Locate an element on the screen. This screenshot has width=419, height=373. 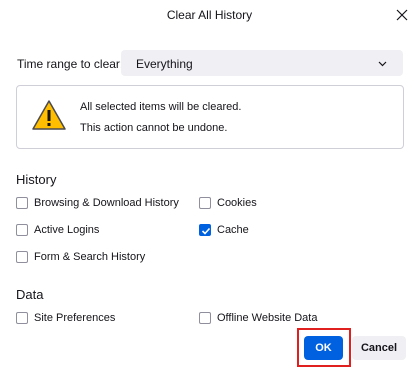
checkbox-label: Site Preferences is located at coordinates (75, 318).